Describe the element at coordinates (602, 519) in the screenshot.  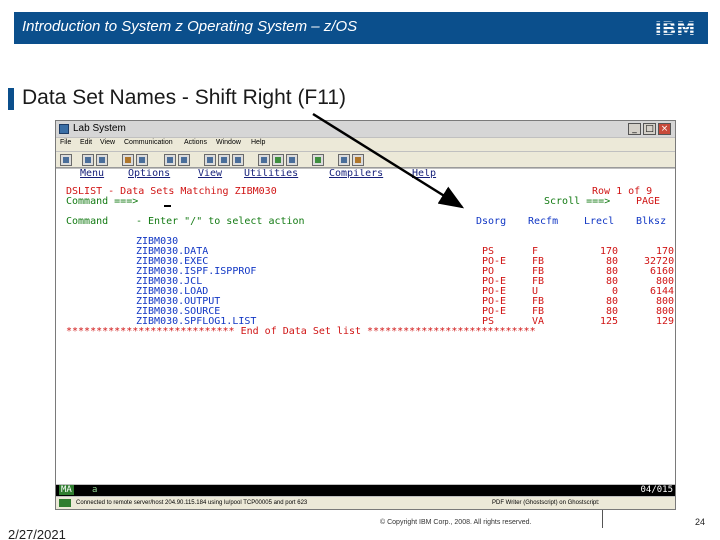
I see `footer-divider` at that location.